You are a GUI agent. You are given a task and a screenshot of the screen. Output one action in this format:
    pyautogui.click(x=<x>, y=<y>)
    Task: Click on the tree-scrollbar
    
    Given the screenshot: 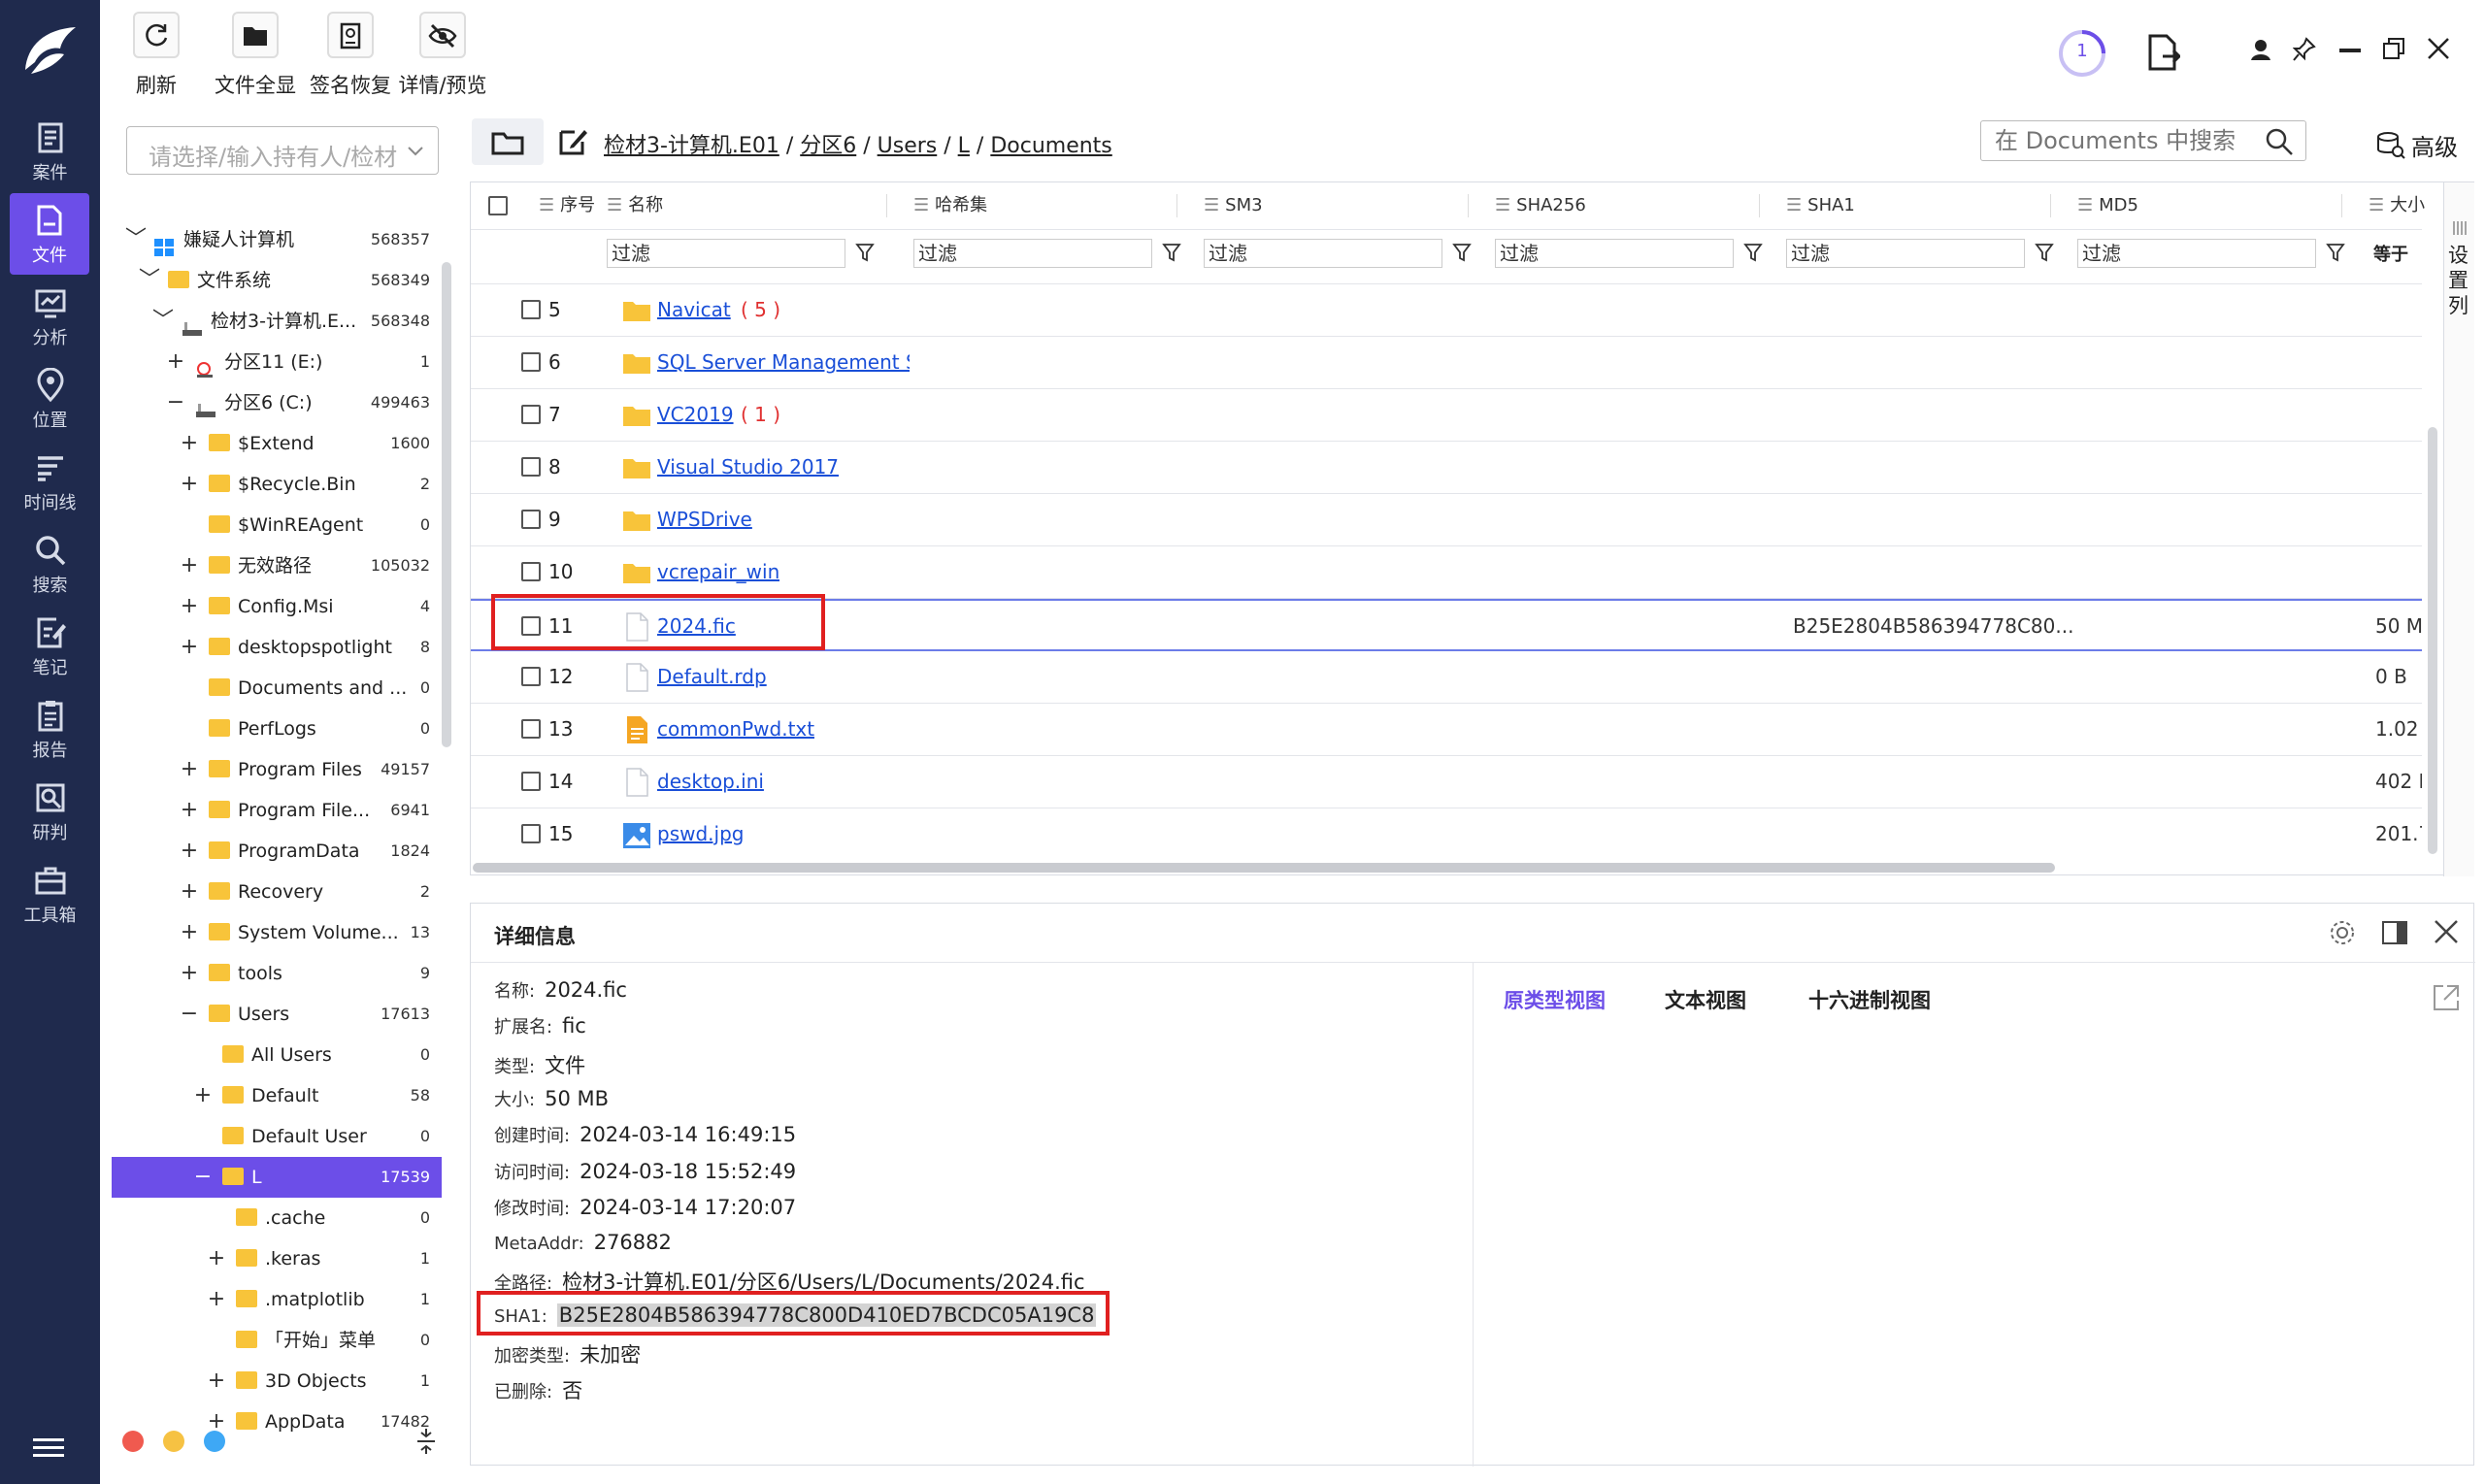 What is the action you would take?
    pyautogui.click(x=446, y=504)
    